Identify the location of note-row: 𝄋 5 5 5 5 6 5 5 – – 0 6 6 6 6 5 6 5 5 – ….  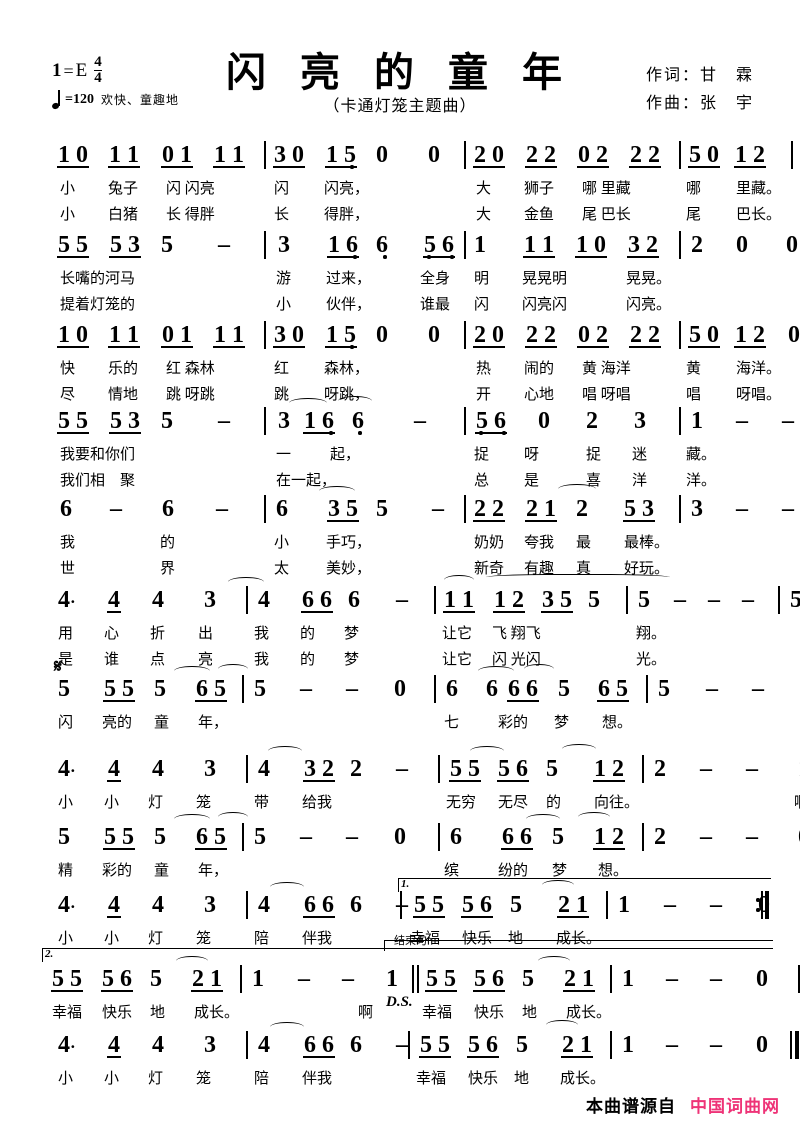
(405, 681).